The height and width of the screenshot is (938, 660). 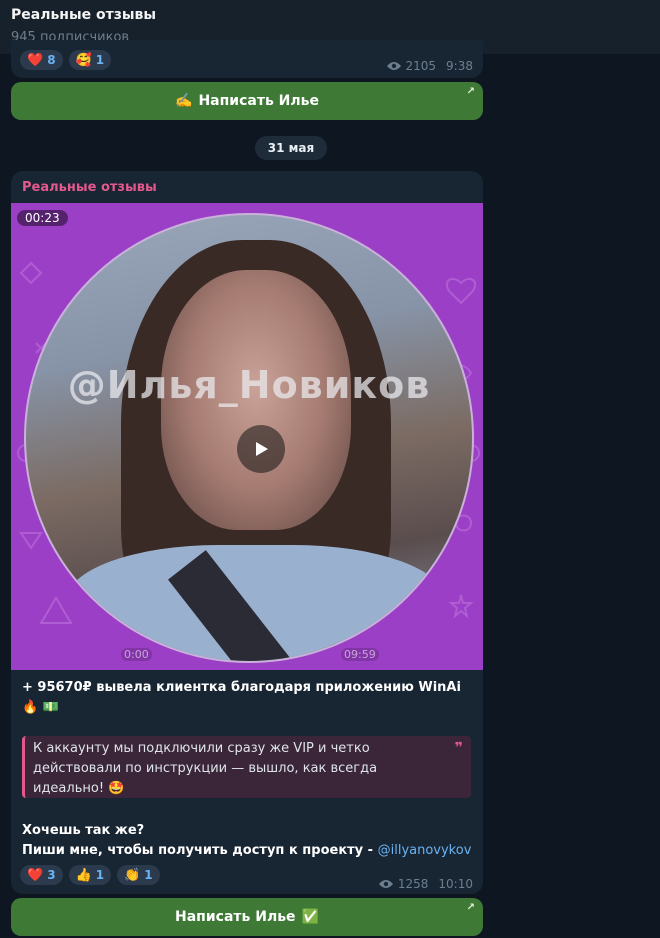 I want to click on message-meta: 2105 9:38, so click(x=429, y=66).